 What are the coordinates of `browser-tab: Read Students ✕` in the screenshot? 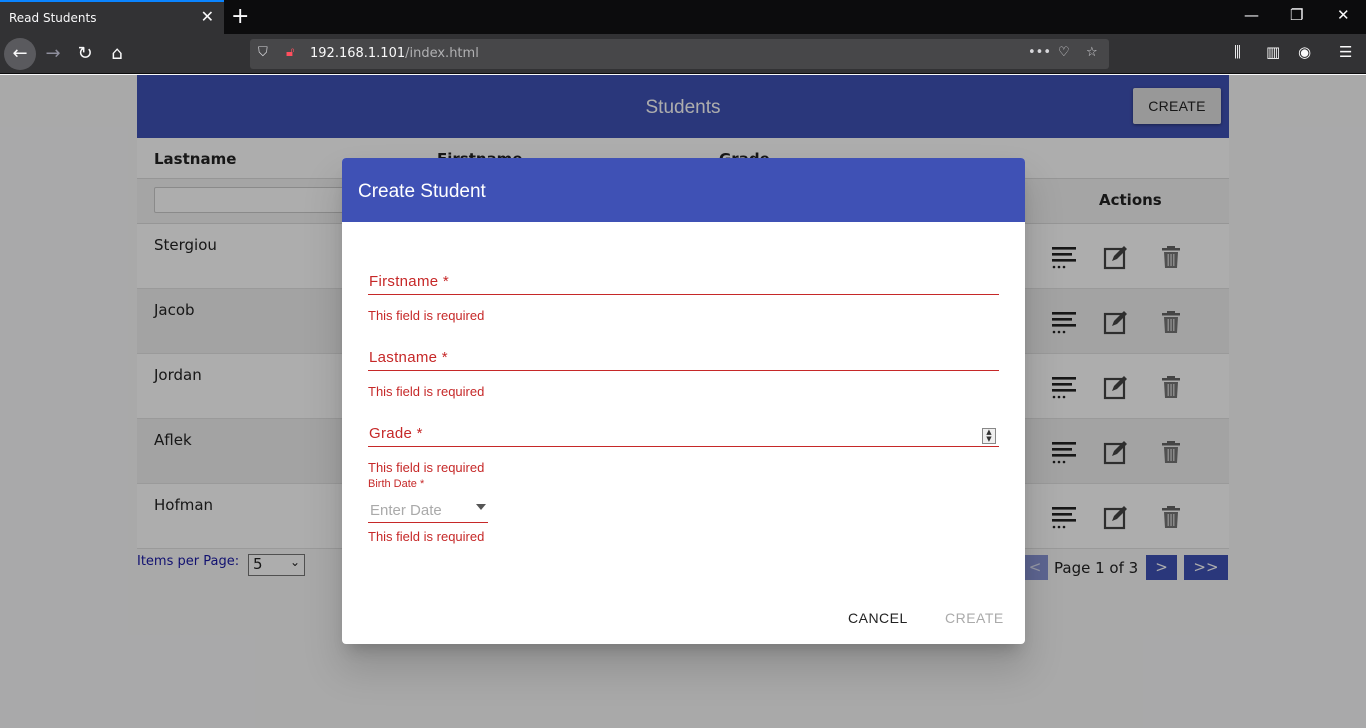 It's located at (112, 17).